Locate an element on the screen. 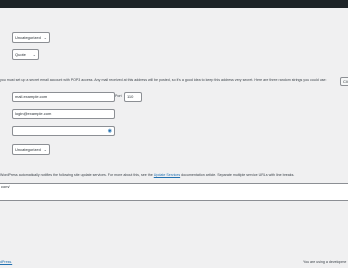  mail-category-select: Uncategorized ⌄ is located at coordinates (31, 149).